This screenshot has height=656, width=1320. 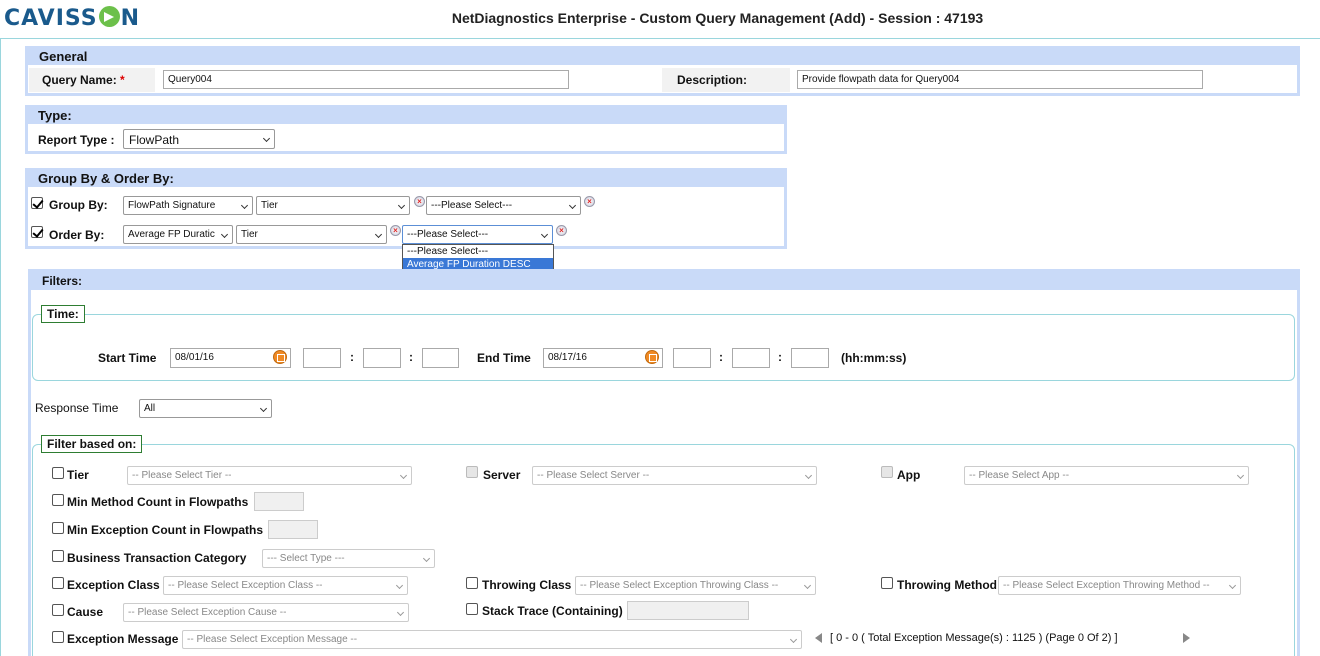 I want to click on order-by-select-1: Average FP Duratic, so click(x=178, y=234).